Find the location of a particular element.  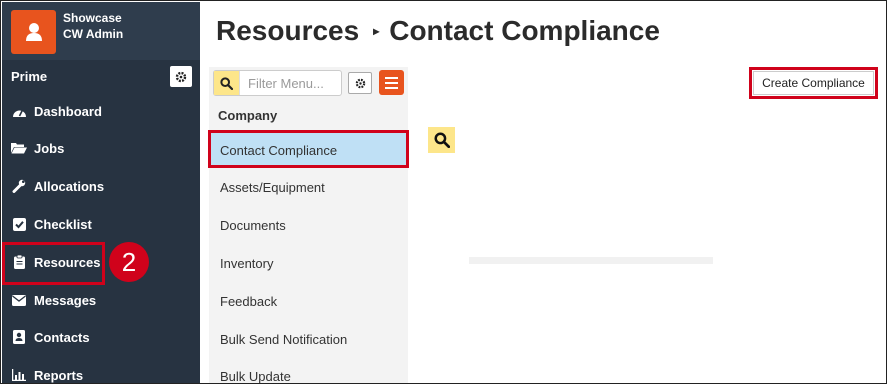

submenu-group-label: Company is located at coordinates (248, 115).